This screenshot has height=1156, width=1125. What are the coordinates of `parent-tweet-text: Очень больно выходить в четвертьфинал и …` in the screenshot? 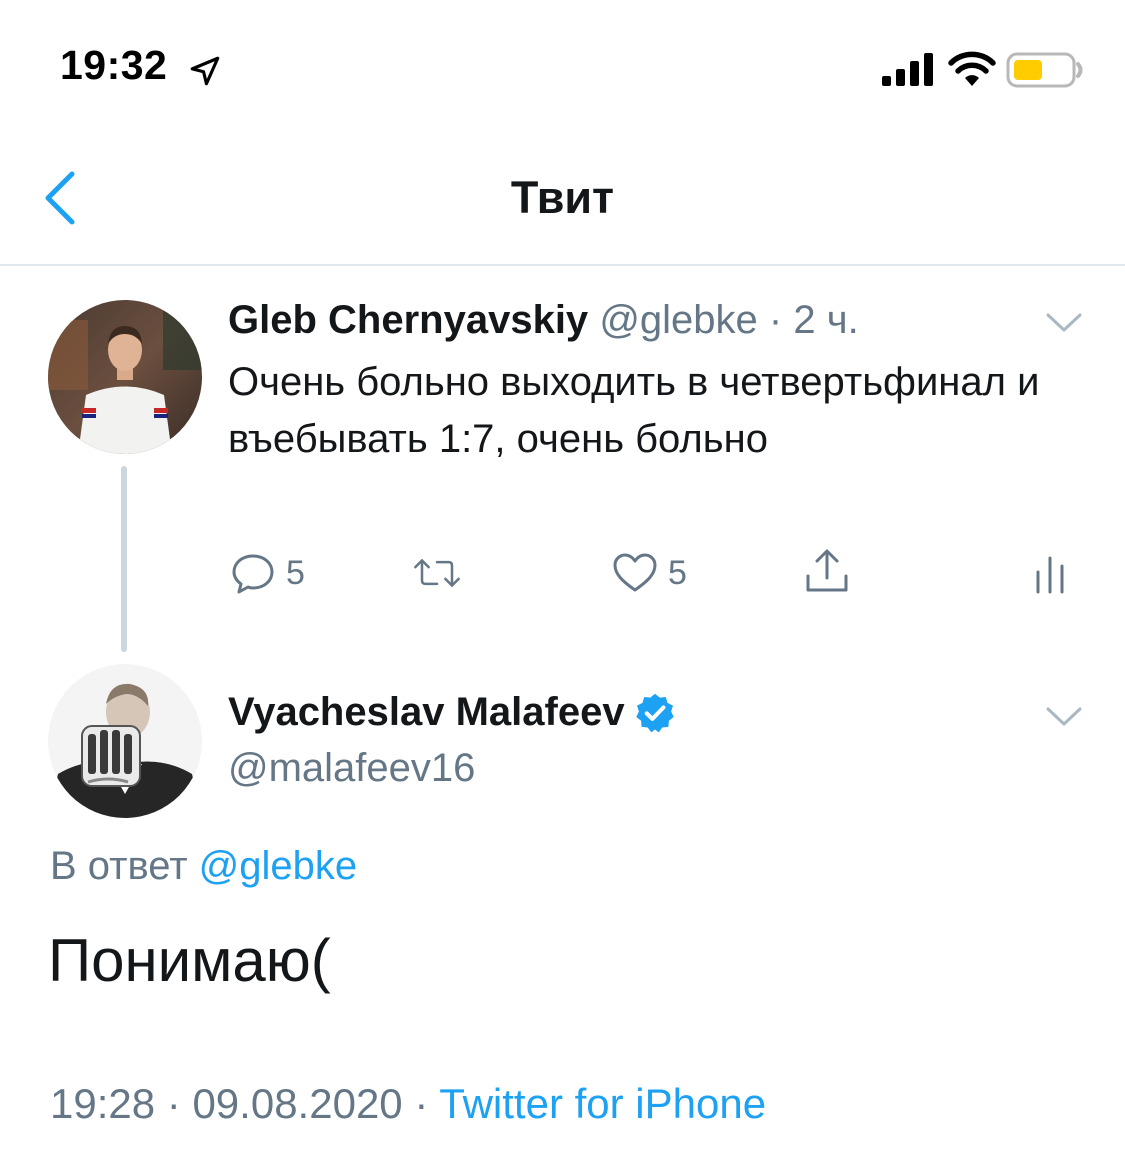 It's located at (634, 410).